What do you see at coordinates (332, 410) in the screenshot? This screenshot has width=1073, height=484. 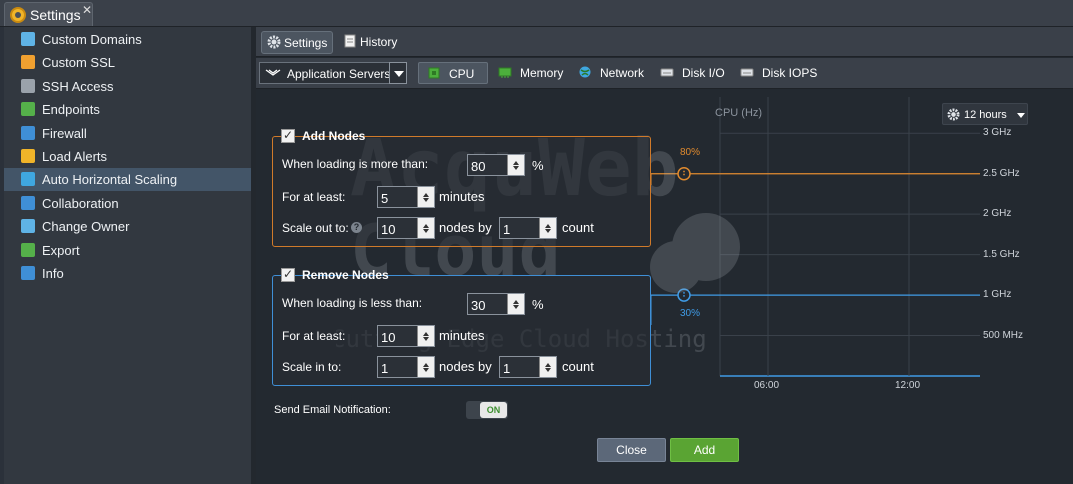 I see `email-notification-label: Send Email Notification:` at bounding box center [332, 410].